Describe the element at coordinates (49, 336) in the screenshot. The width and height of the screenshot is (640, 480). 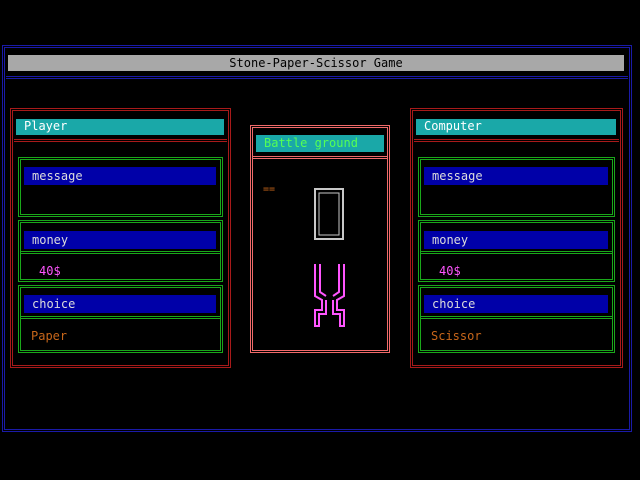
I see `player-choice-value: Paper` at that location.